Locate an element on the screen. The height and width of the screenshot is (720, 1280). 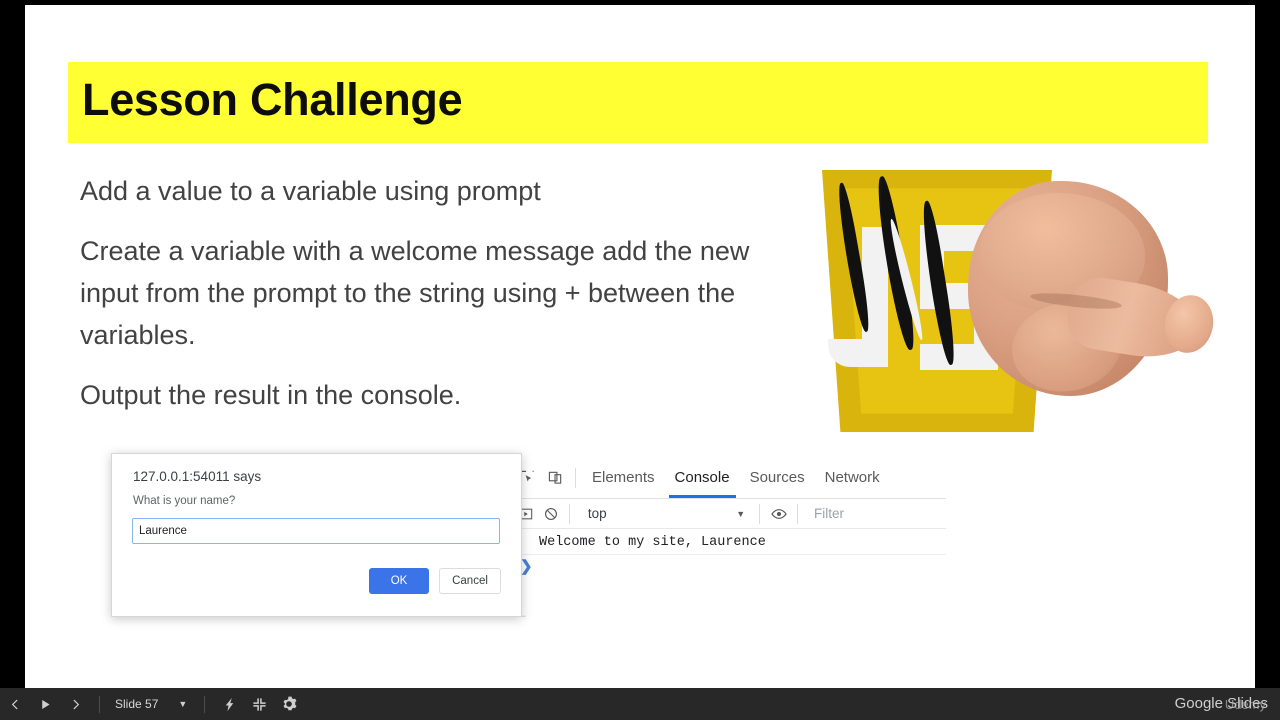
console-filter-input is located at coordinates (875, 513).